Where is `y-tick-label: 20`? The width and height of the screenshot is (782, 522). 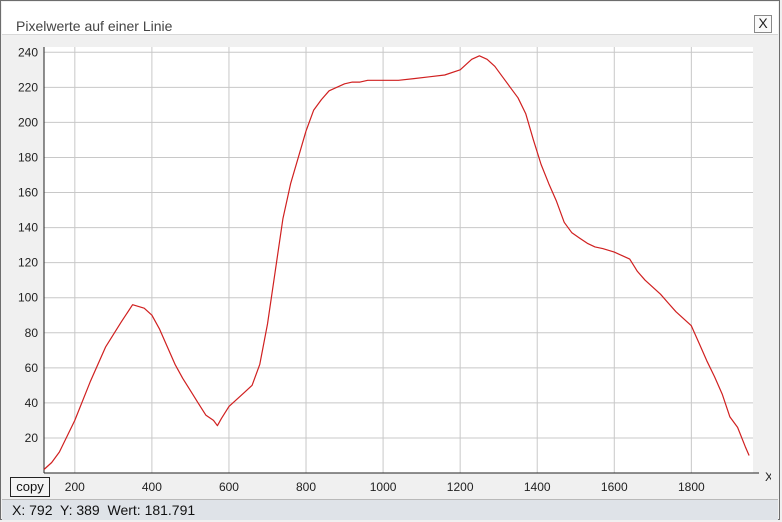 y-tick-label: 20 is located at coordinates (32, 438).